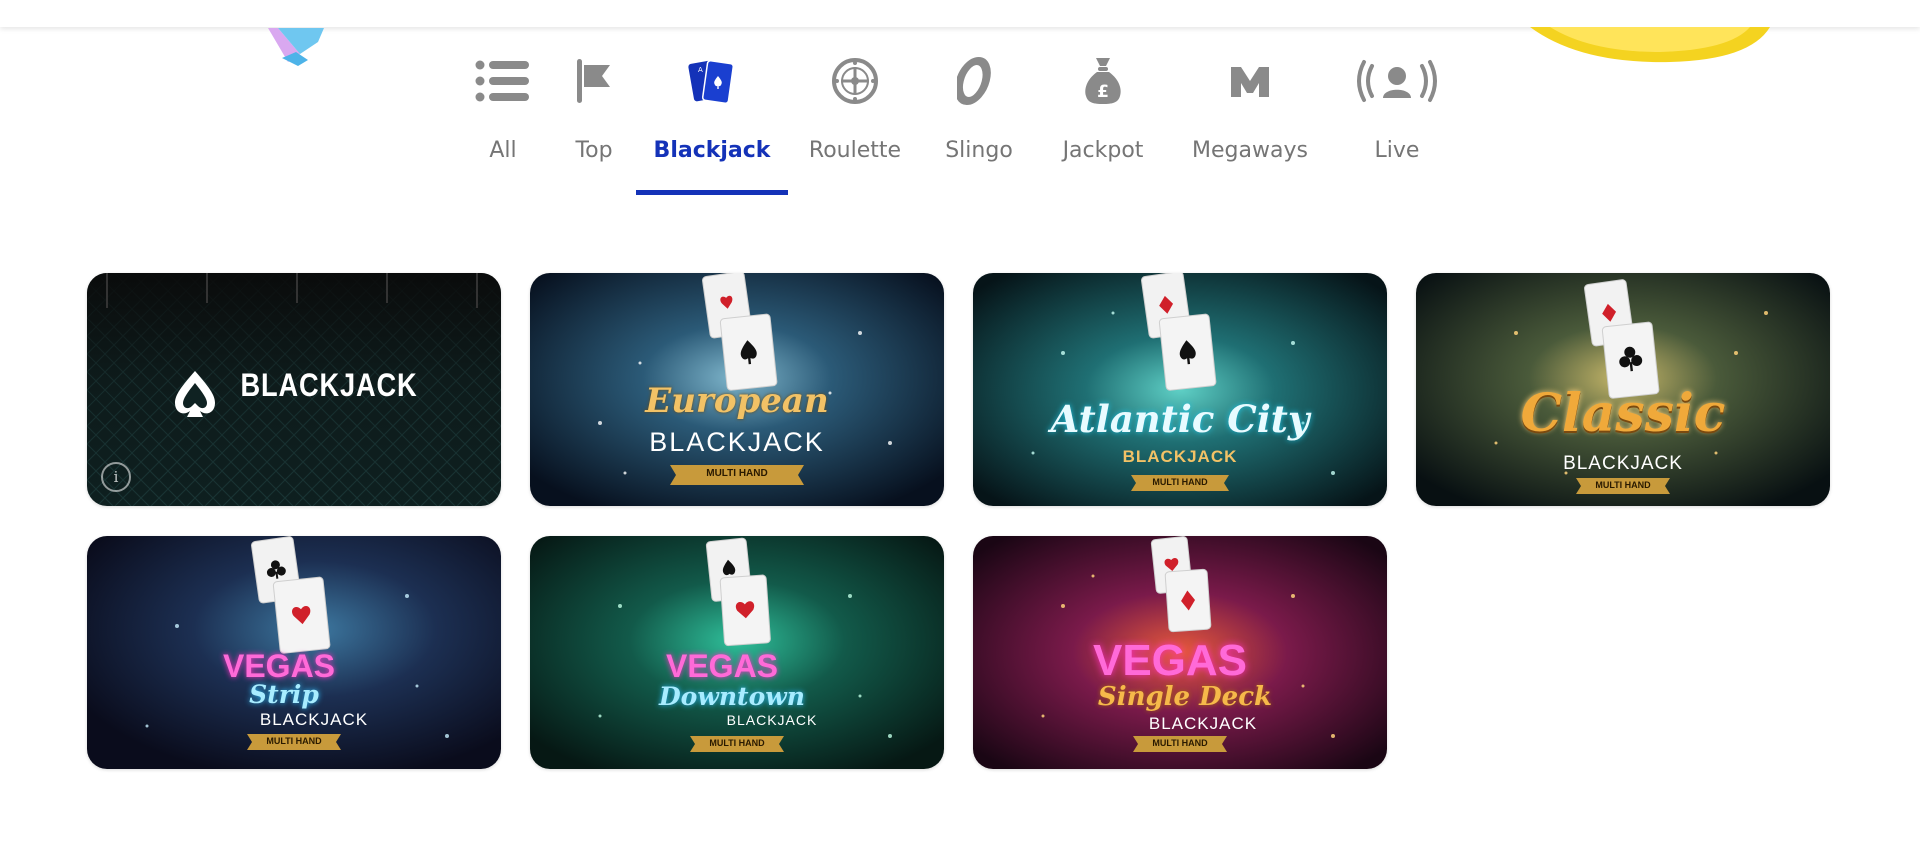  What do you see at coordinates (855, 81) in the screenshot?
I see `roulette-icon` at bounding box center [855, 81].